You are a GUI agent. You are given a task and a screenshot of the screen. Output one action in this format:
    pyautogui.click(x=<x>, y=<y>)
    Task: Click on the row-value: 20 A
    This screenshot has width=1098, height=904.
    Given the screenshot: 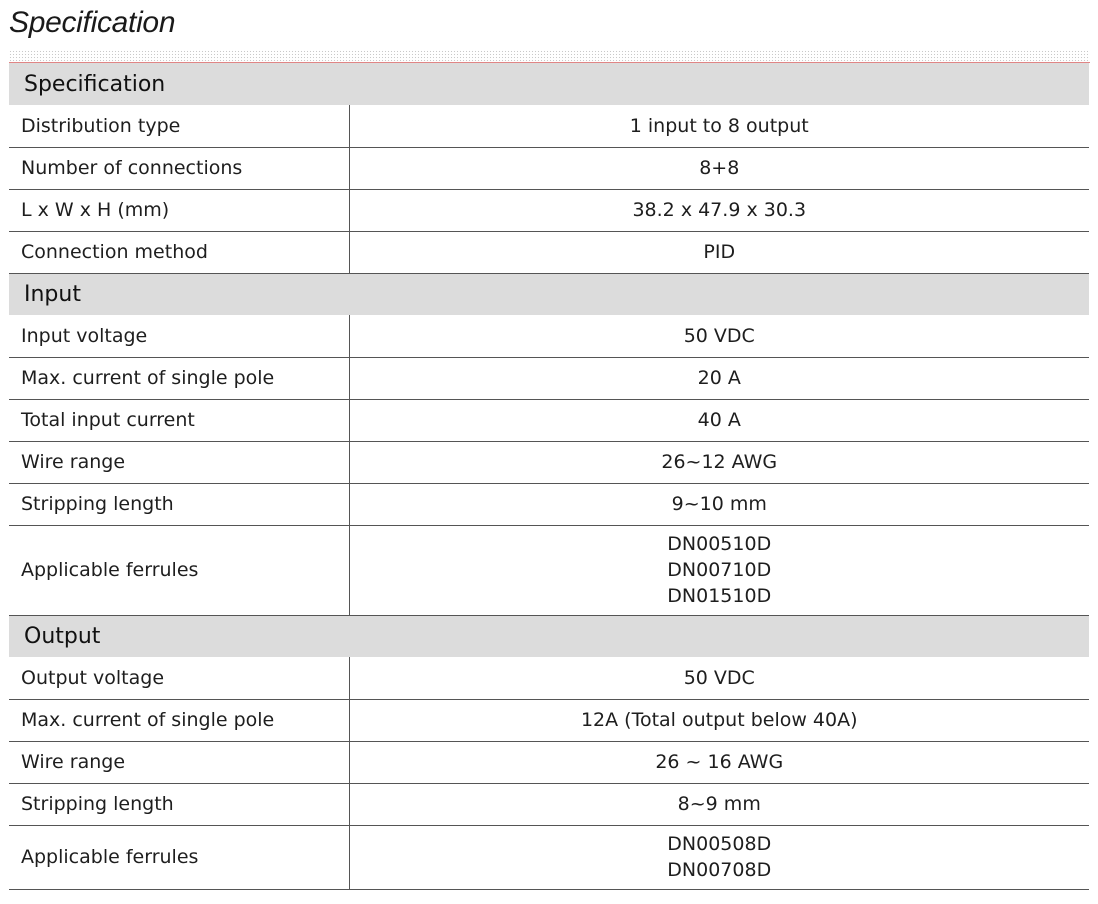 What is the action you would take?
    pyautogui.click(x=719, y=378)
    